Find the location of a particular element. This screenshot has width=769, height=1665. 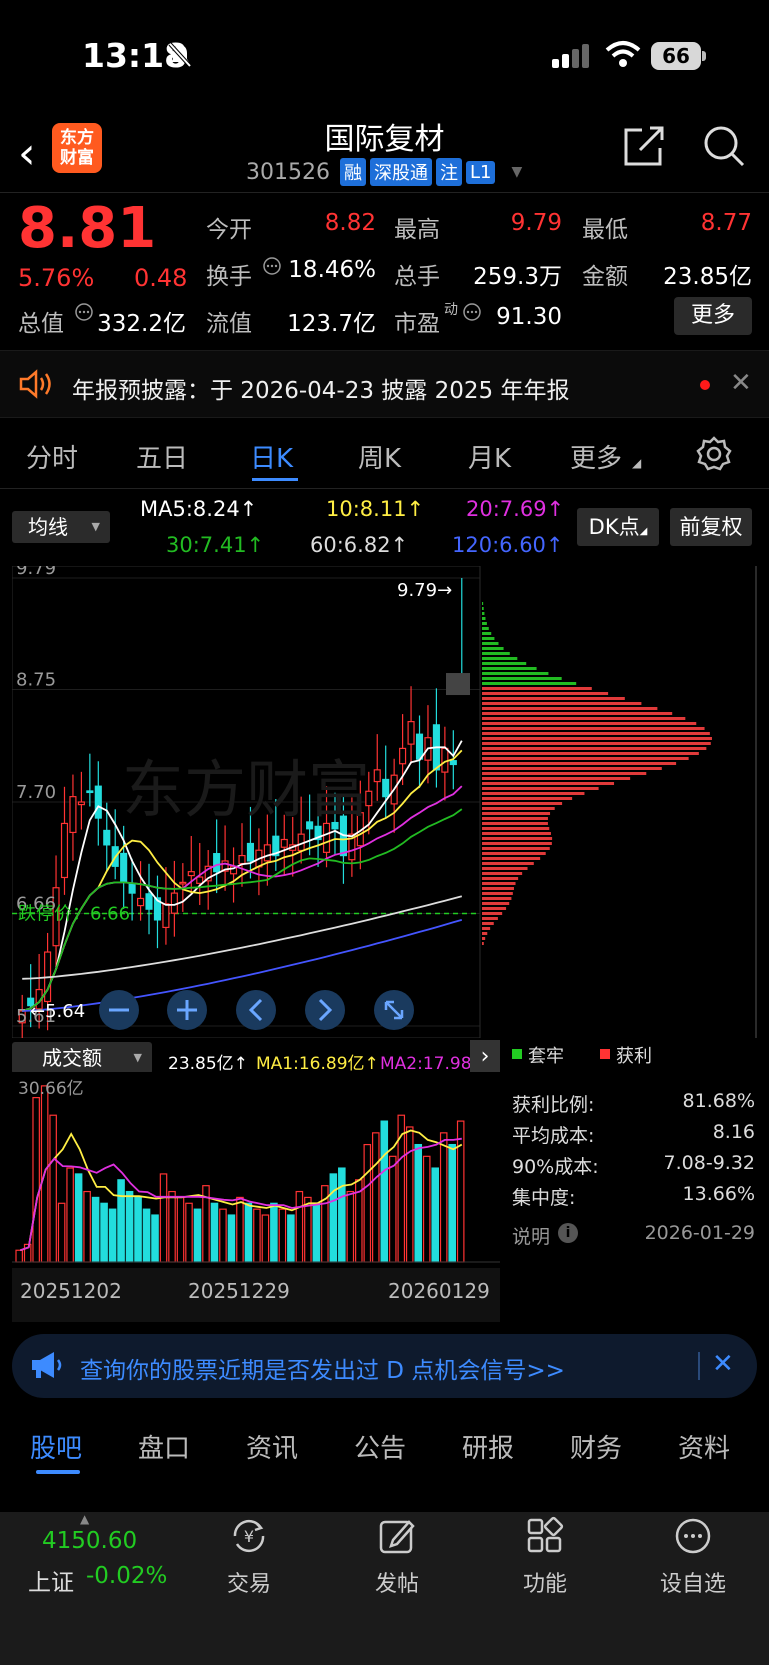

indicator-select: 均线 ▼ is located at coordinates (61, 527).